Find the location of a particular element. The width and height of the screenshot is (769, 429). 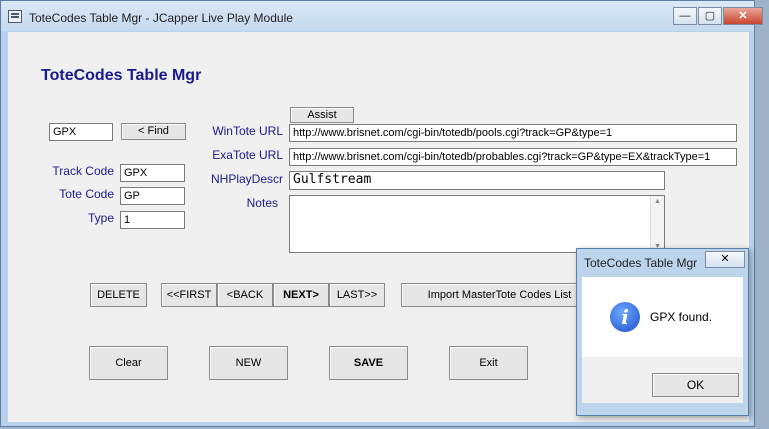

new-button: NEW is located at coordinates (248, 363).